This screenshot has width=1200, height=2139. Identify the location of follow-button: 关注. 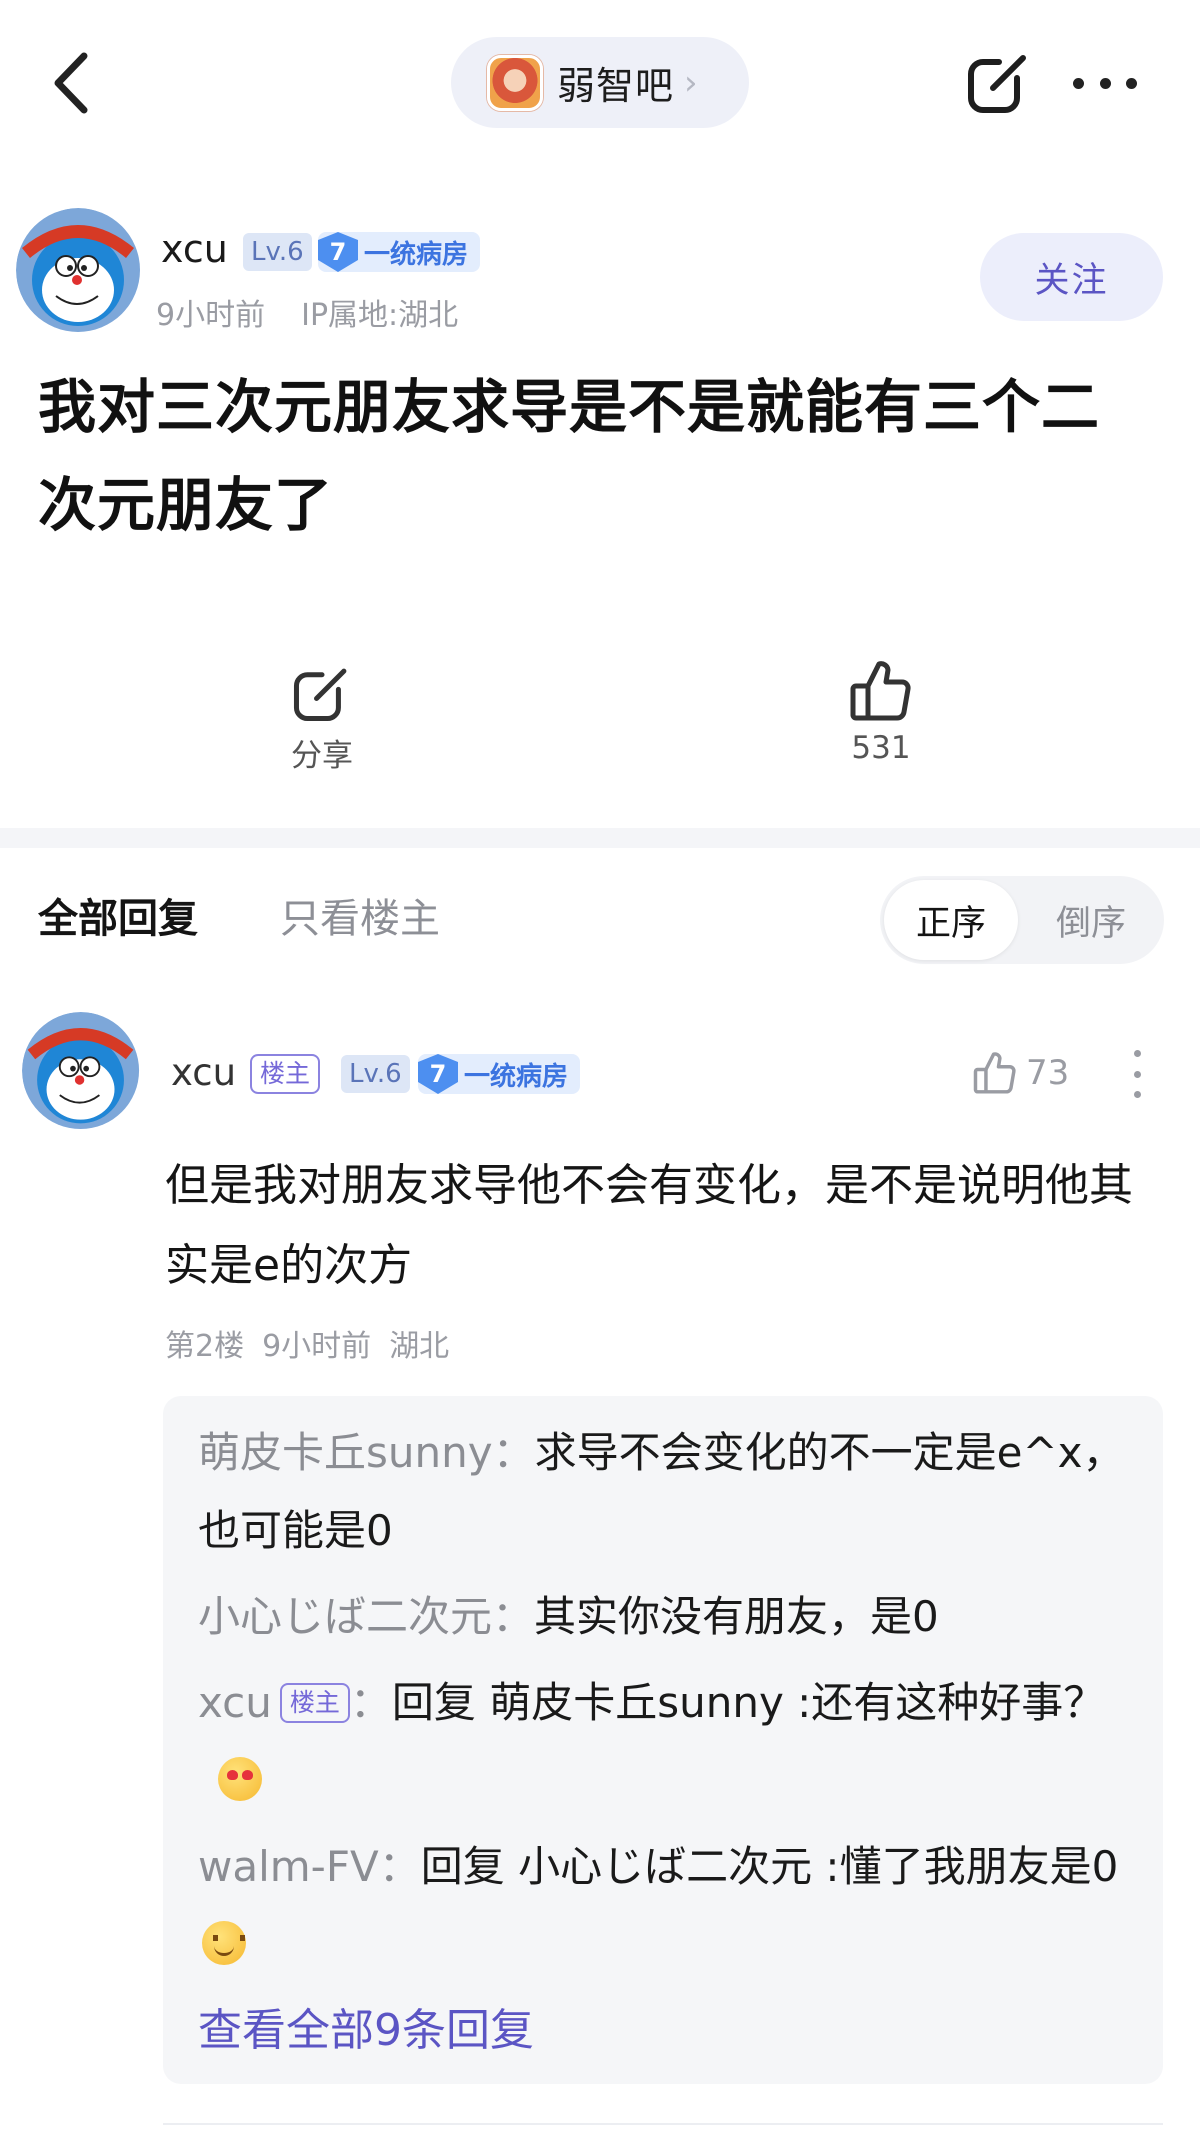
(1071, 277).